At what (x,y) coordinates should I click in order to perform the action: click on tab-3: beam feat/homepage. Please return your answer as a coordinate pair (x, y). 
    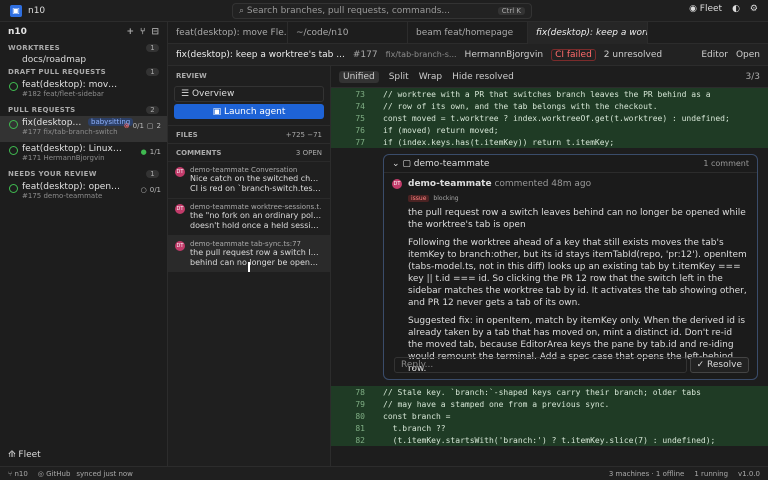
    Looking at the image, I should click on (468, 33).